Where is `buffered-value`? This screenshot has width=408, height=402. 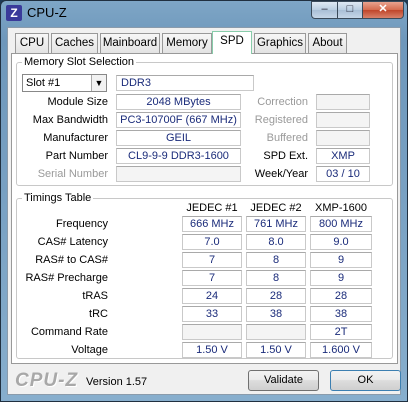
buffered-value is located at coordinates (343, 138).